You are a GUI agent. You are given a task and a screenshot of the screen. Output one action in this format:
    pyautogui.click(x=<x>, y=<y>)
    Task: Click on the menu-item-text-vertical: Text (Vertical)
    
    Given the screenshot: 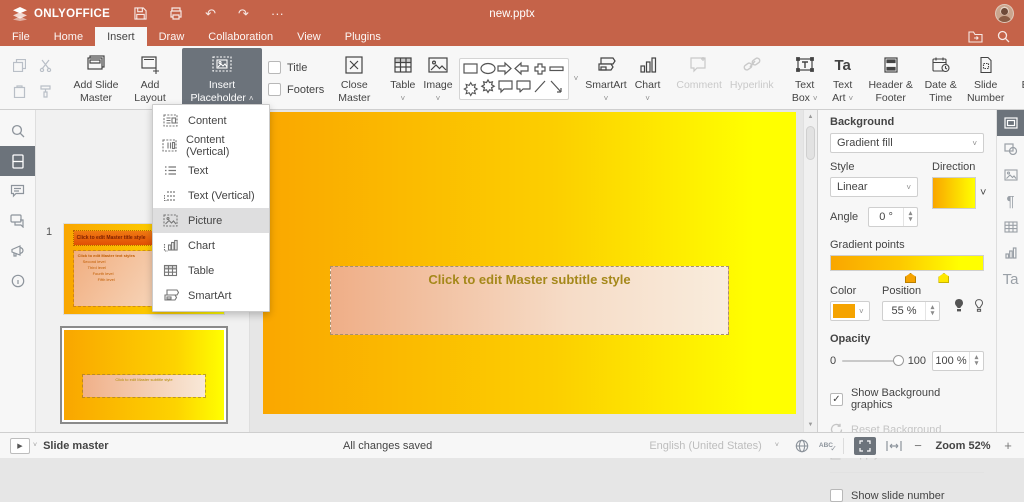 What is the action you would take?
    pyautogui.click(x=211, y=195)
    